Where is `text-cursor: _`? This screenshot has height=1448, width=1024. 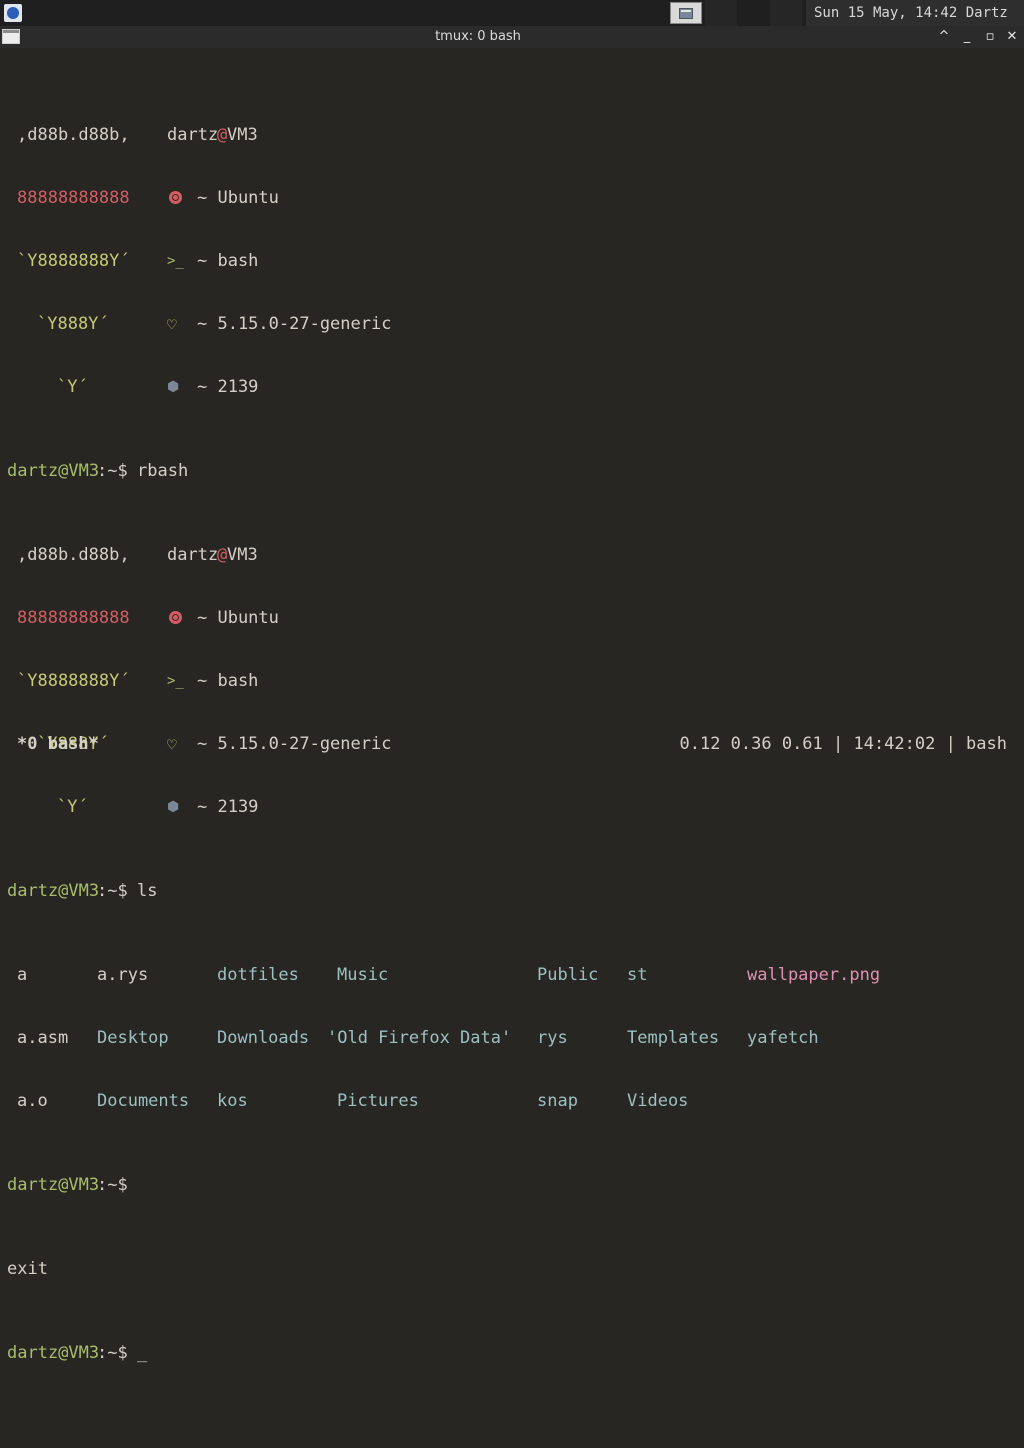 text-cursor: _ is located at coordinates (142, 1353).